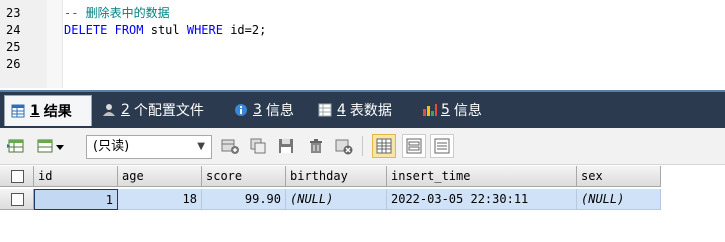 The image size is (725, 242). Describe the element at coordinates (76, 176) in the screenshot. I see `column-header-id: id` at that location.